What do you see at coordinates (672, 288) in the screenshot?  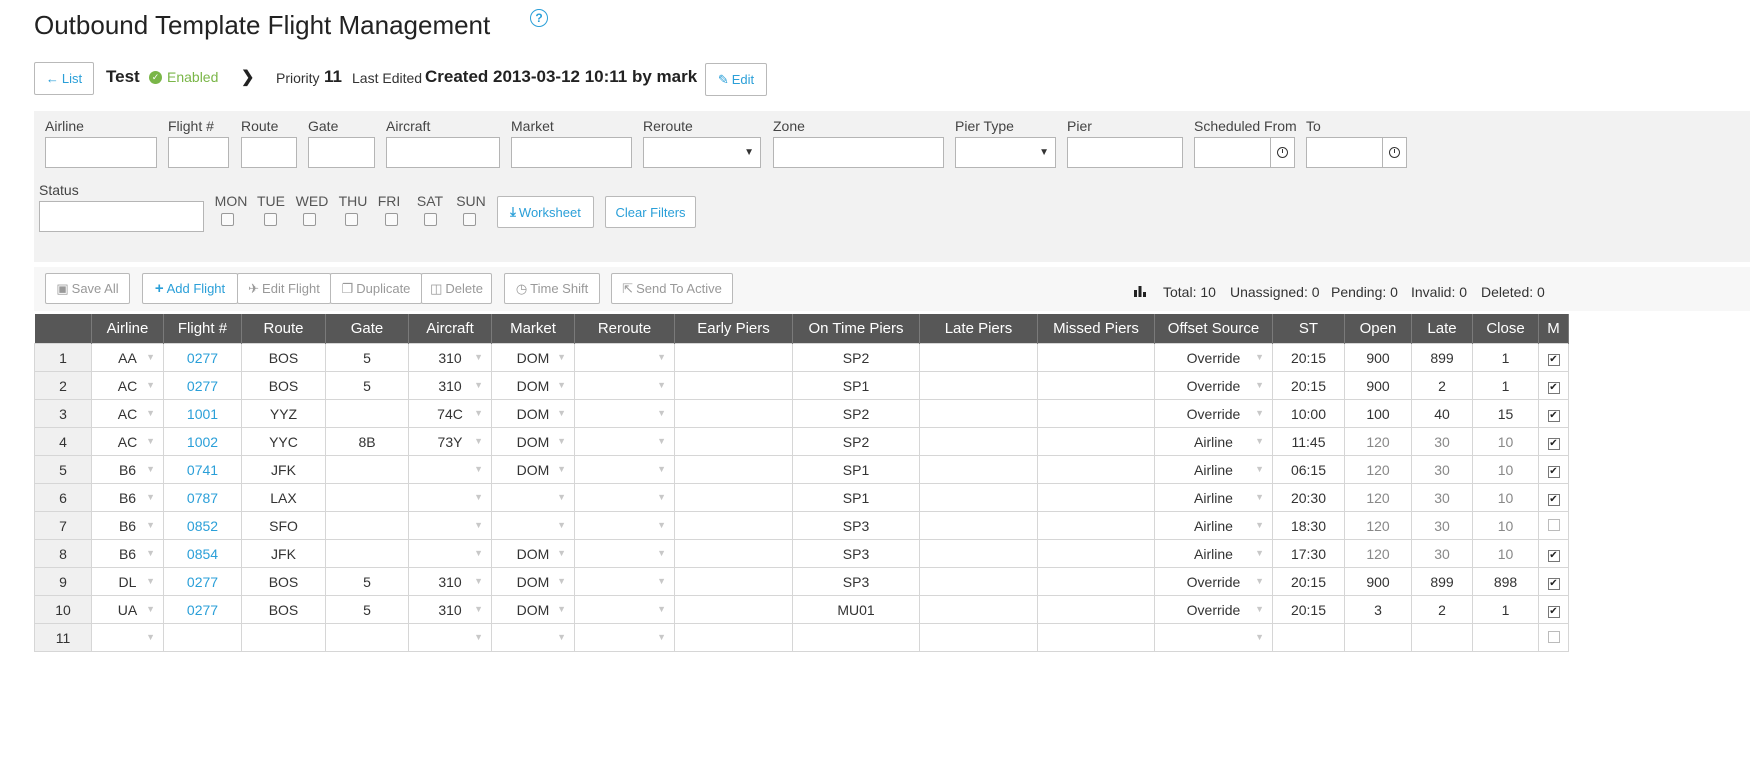 I see `send-to-active-button: ⇱ Send To Active` at bounding box center [672, 288].